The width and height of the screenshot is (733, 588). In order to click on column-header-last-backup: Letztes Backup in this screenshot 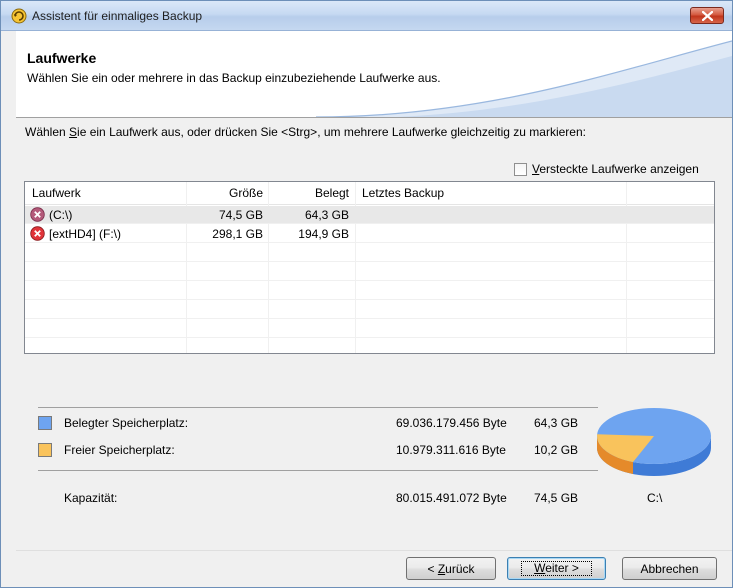, I will do `click(403, 193)`.